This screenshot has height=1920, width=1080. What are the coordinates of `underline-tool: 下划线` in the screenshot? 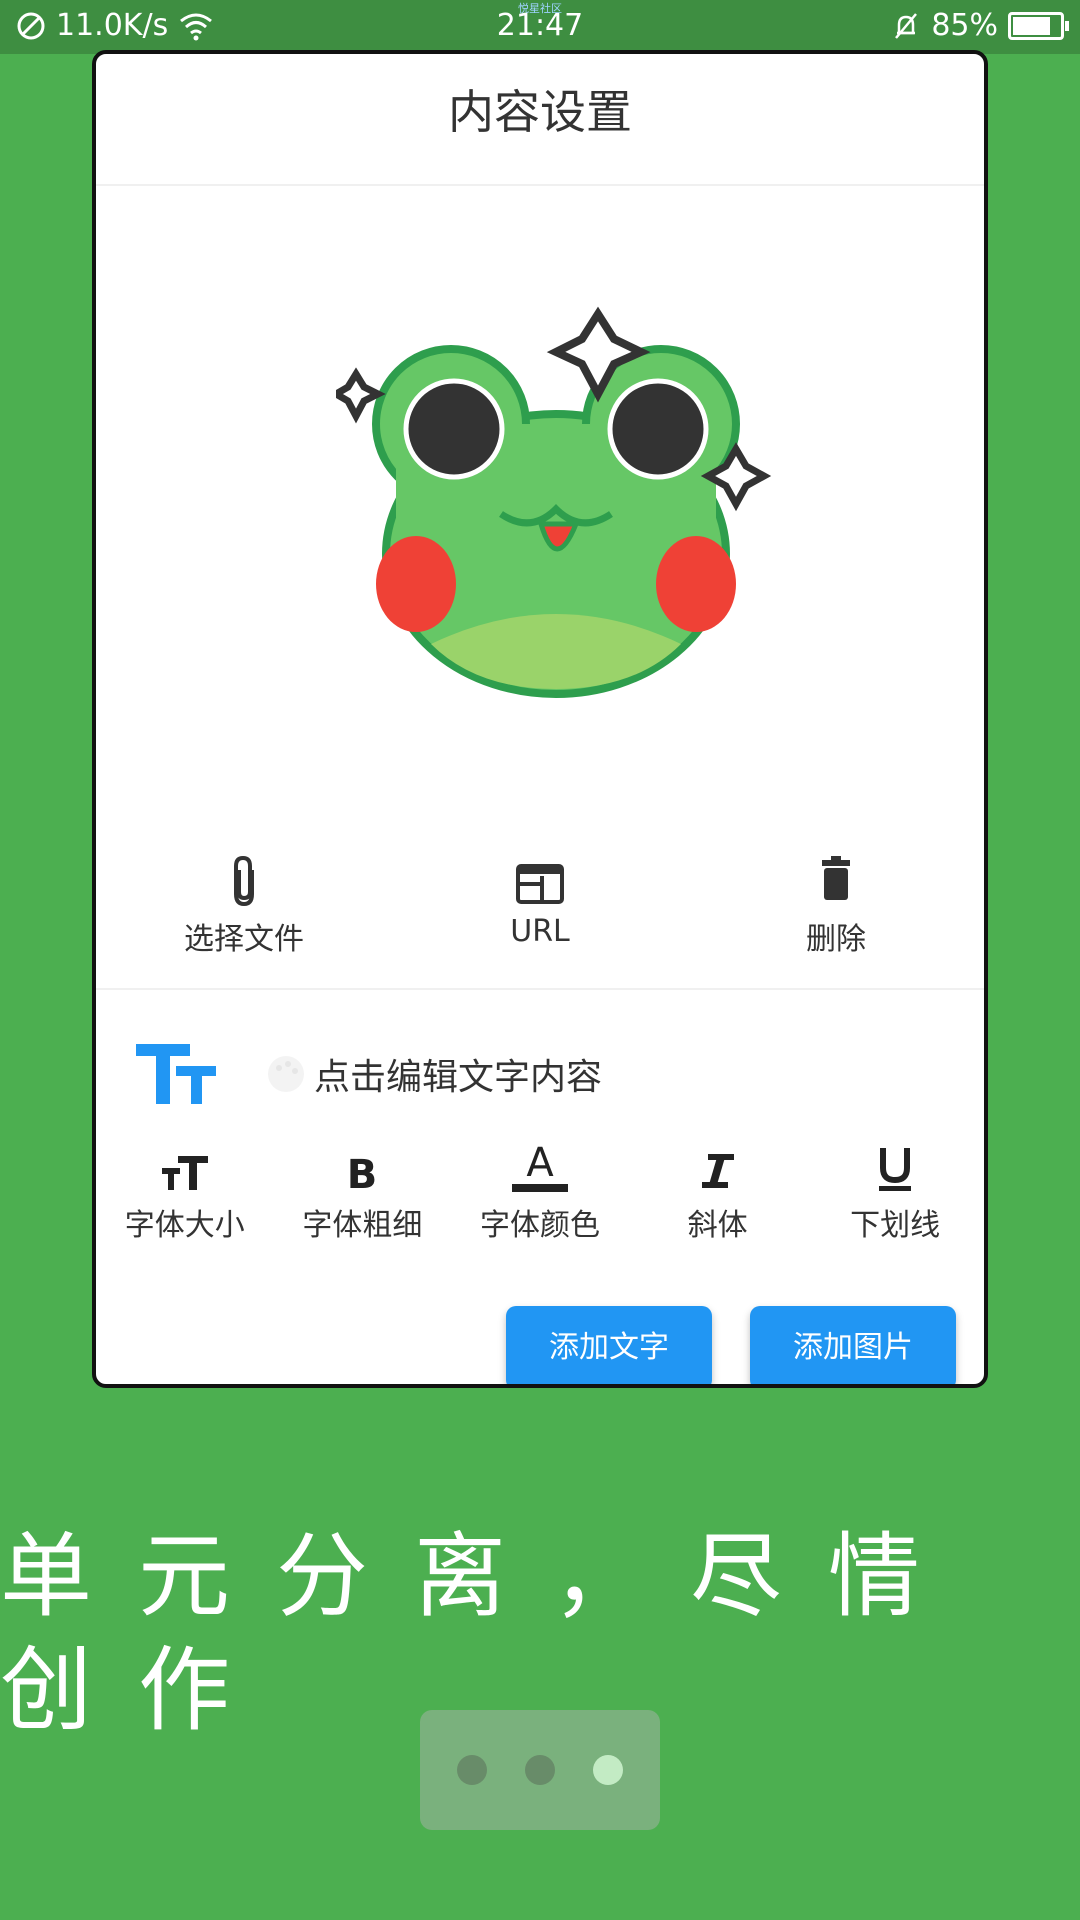 It's located at (895, 1191).